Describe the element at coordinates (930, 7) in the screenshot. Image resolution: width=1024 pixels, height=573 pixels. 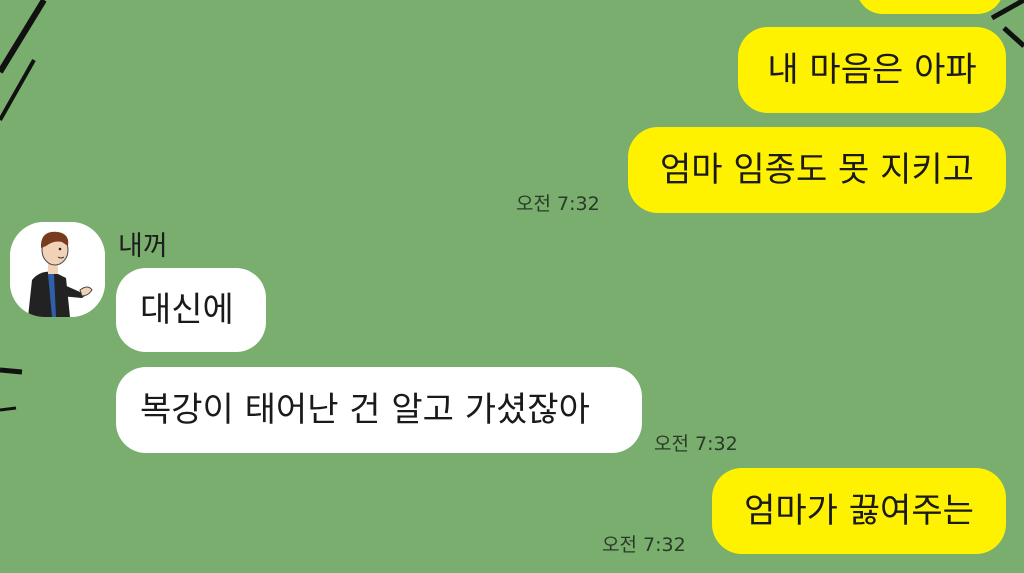
I see `partial-outgoing-bubble` at that location.